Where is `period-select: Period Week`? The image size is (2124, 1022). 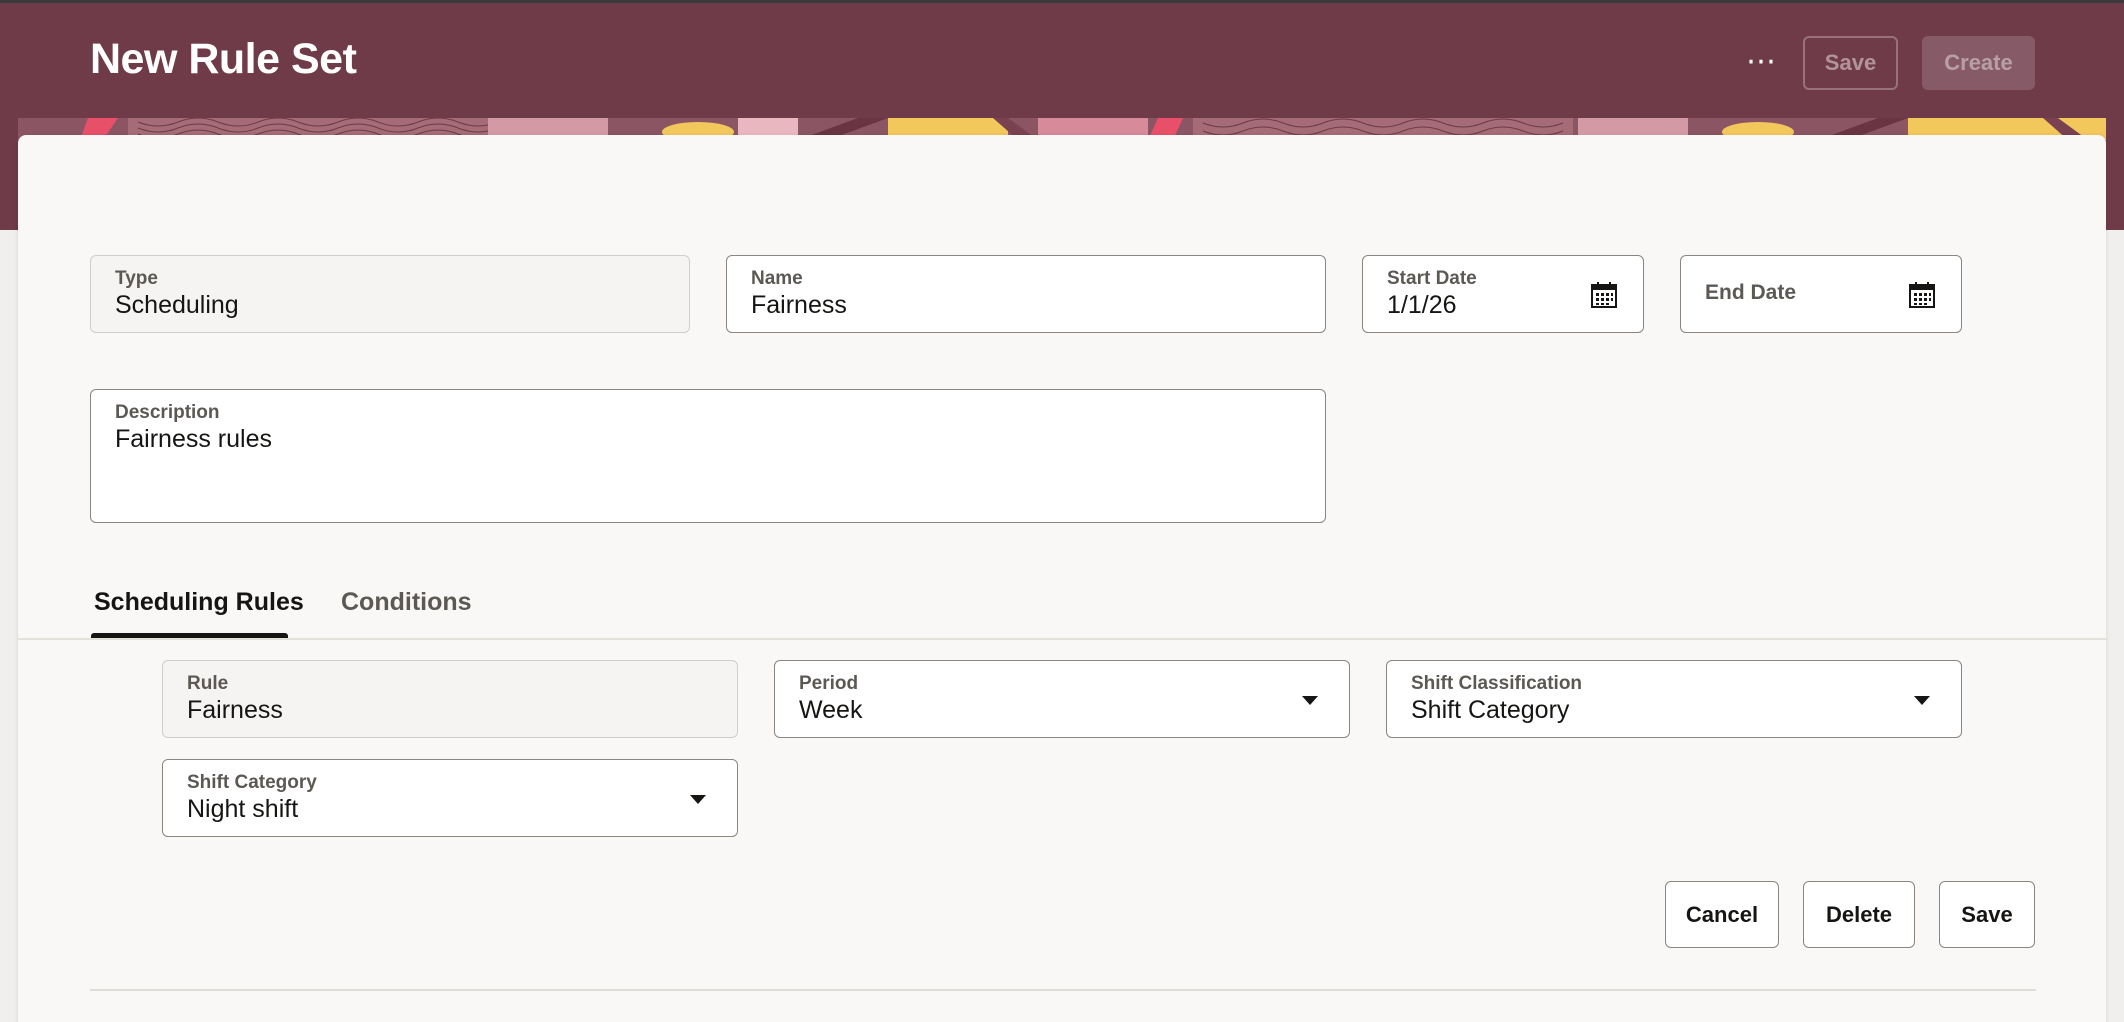
period-select: Period Week is located at coordinates (1062, 699).